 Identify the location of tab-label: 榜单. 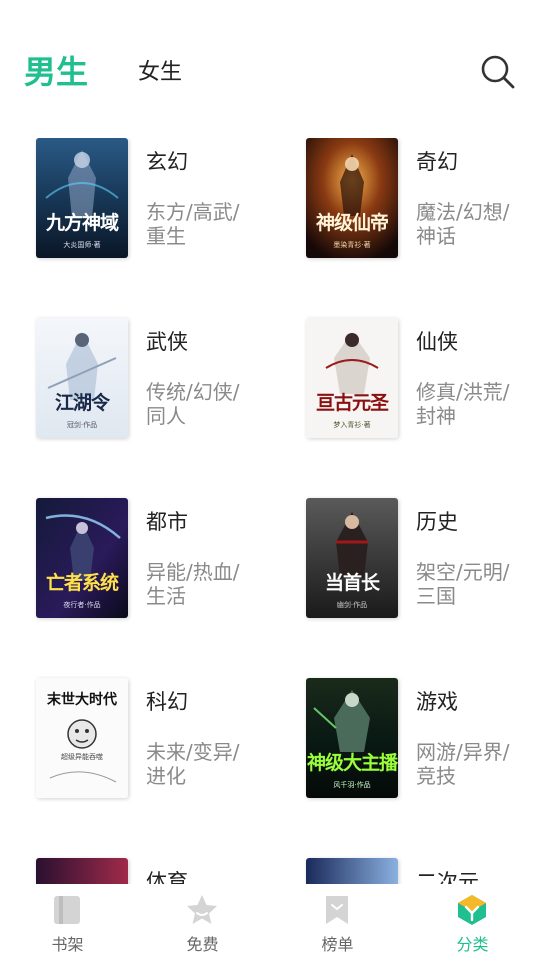
(337, 944).